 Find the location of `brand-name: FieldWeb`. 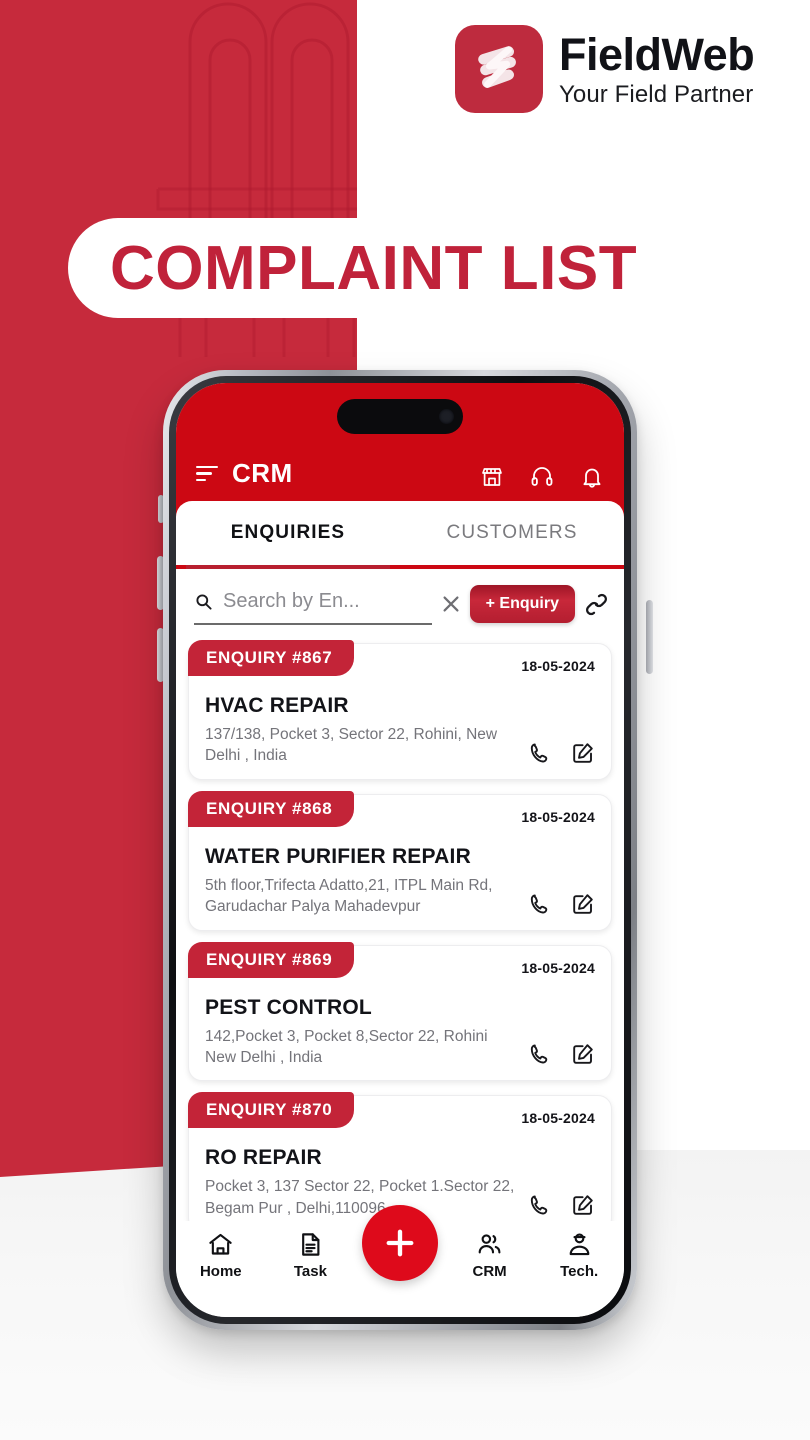

brand-name: FieldWeb is located at coordinates (657, 54).